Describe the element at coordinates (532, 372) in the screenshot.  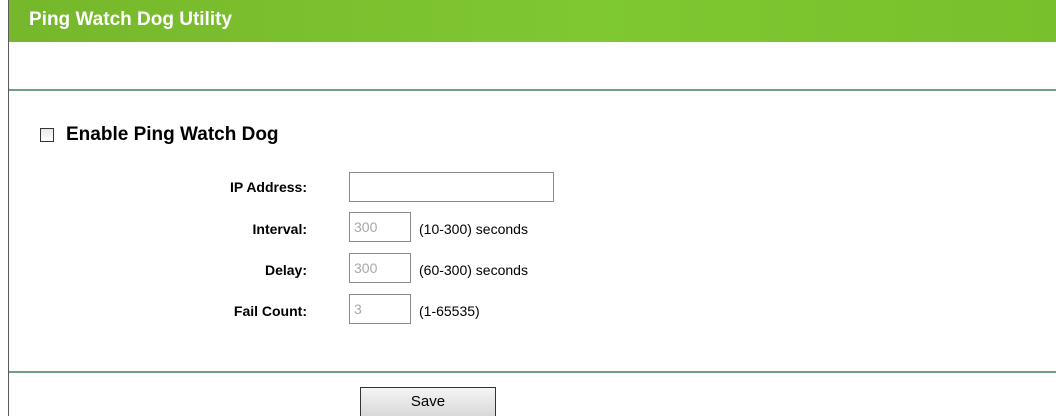
I see `divider-bottom` at that location.